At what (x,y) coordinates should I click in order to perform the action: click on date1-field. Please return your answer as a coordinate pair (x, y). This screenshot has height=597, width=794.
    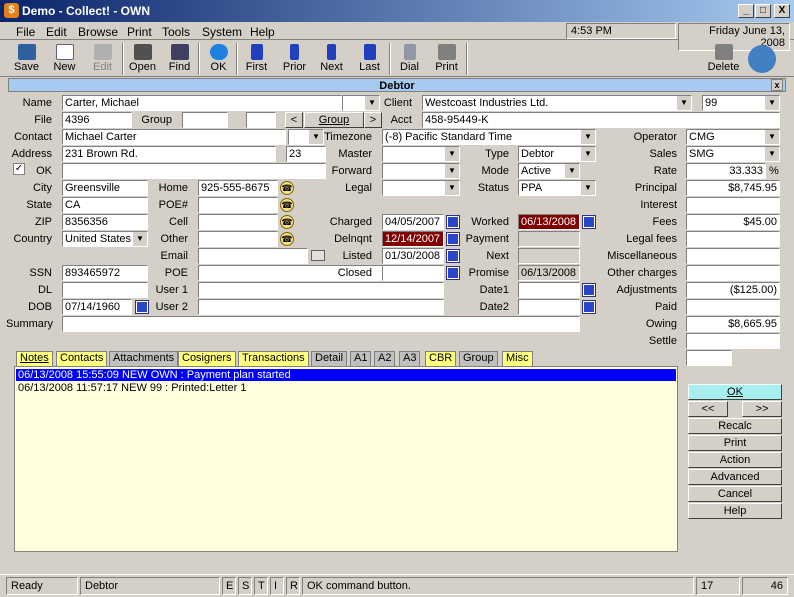
    Looking at the image, I should click on (549, 290).